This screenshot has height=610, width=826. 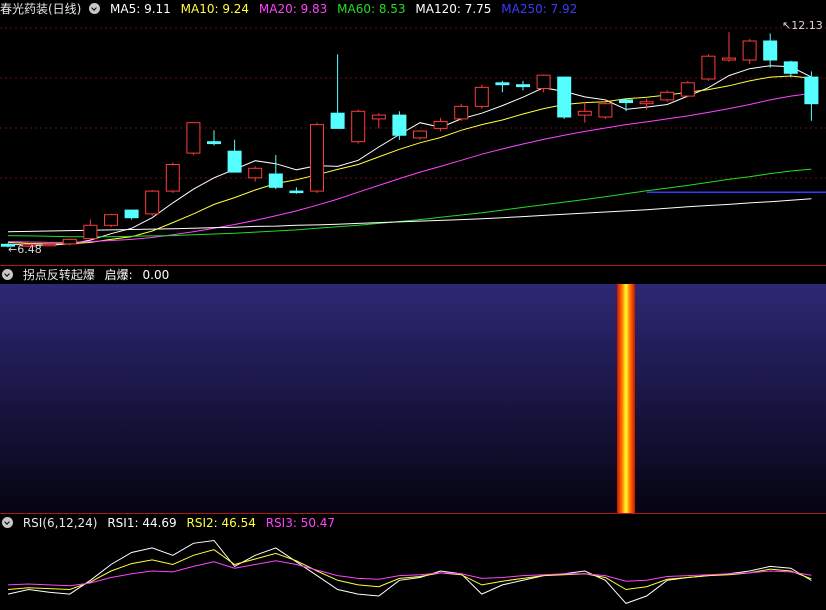 I want to click on qibao-signal-bar, so click(x=626, y=398).